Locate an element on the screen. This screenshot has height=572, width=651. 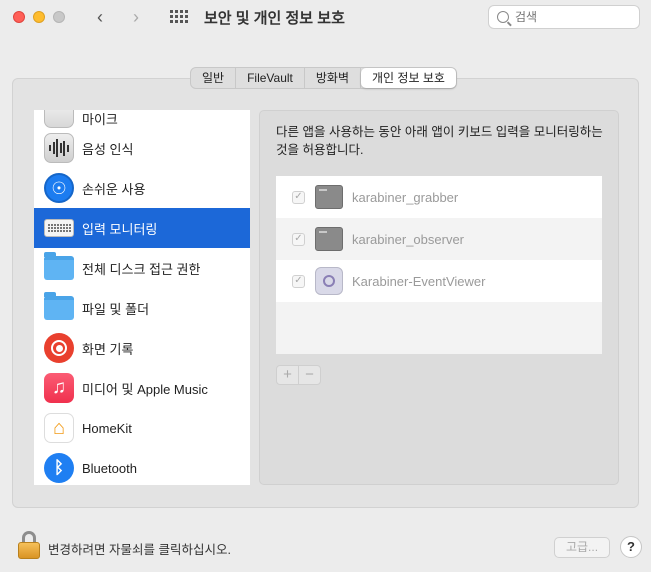
lock-icon is located at coordinates (29, 545).